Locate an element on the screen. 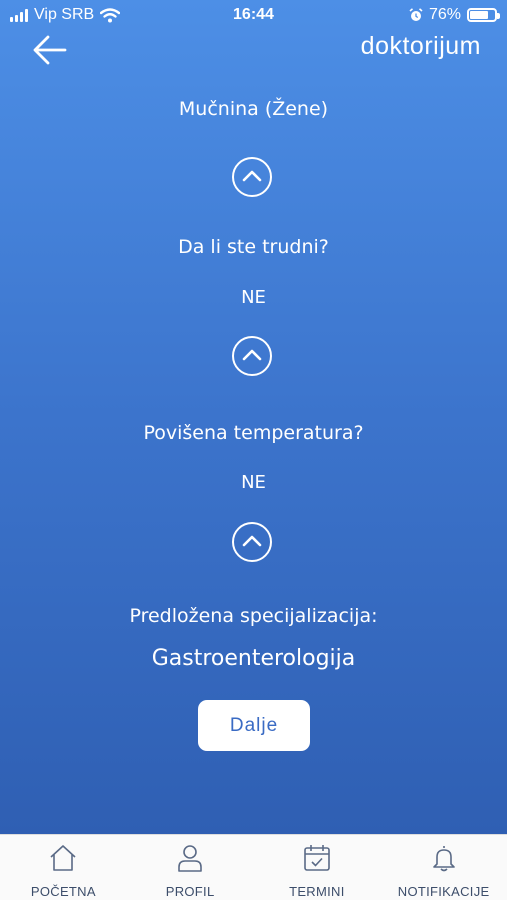  user-icon is located at coordinates (190, 858).